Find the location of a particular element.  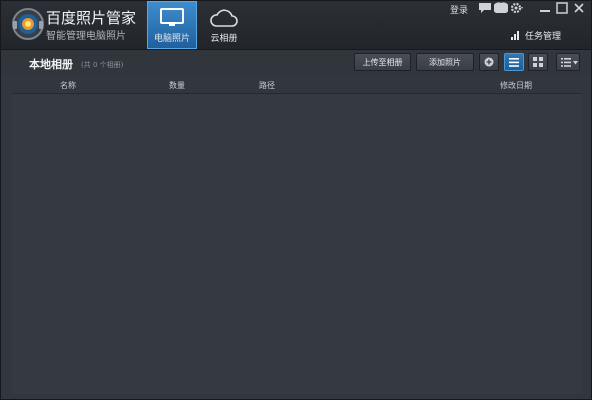

grid-view-icon is located at coordinates (538, 62).